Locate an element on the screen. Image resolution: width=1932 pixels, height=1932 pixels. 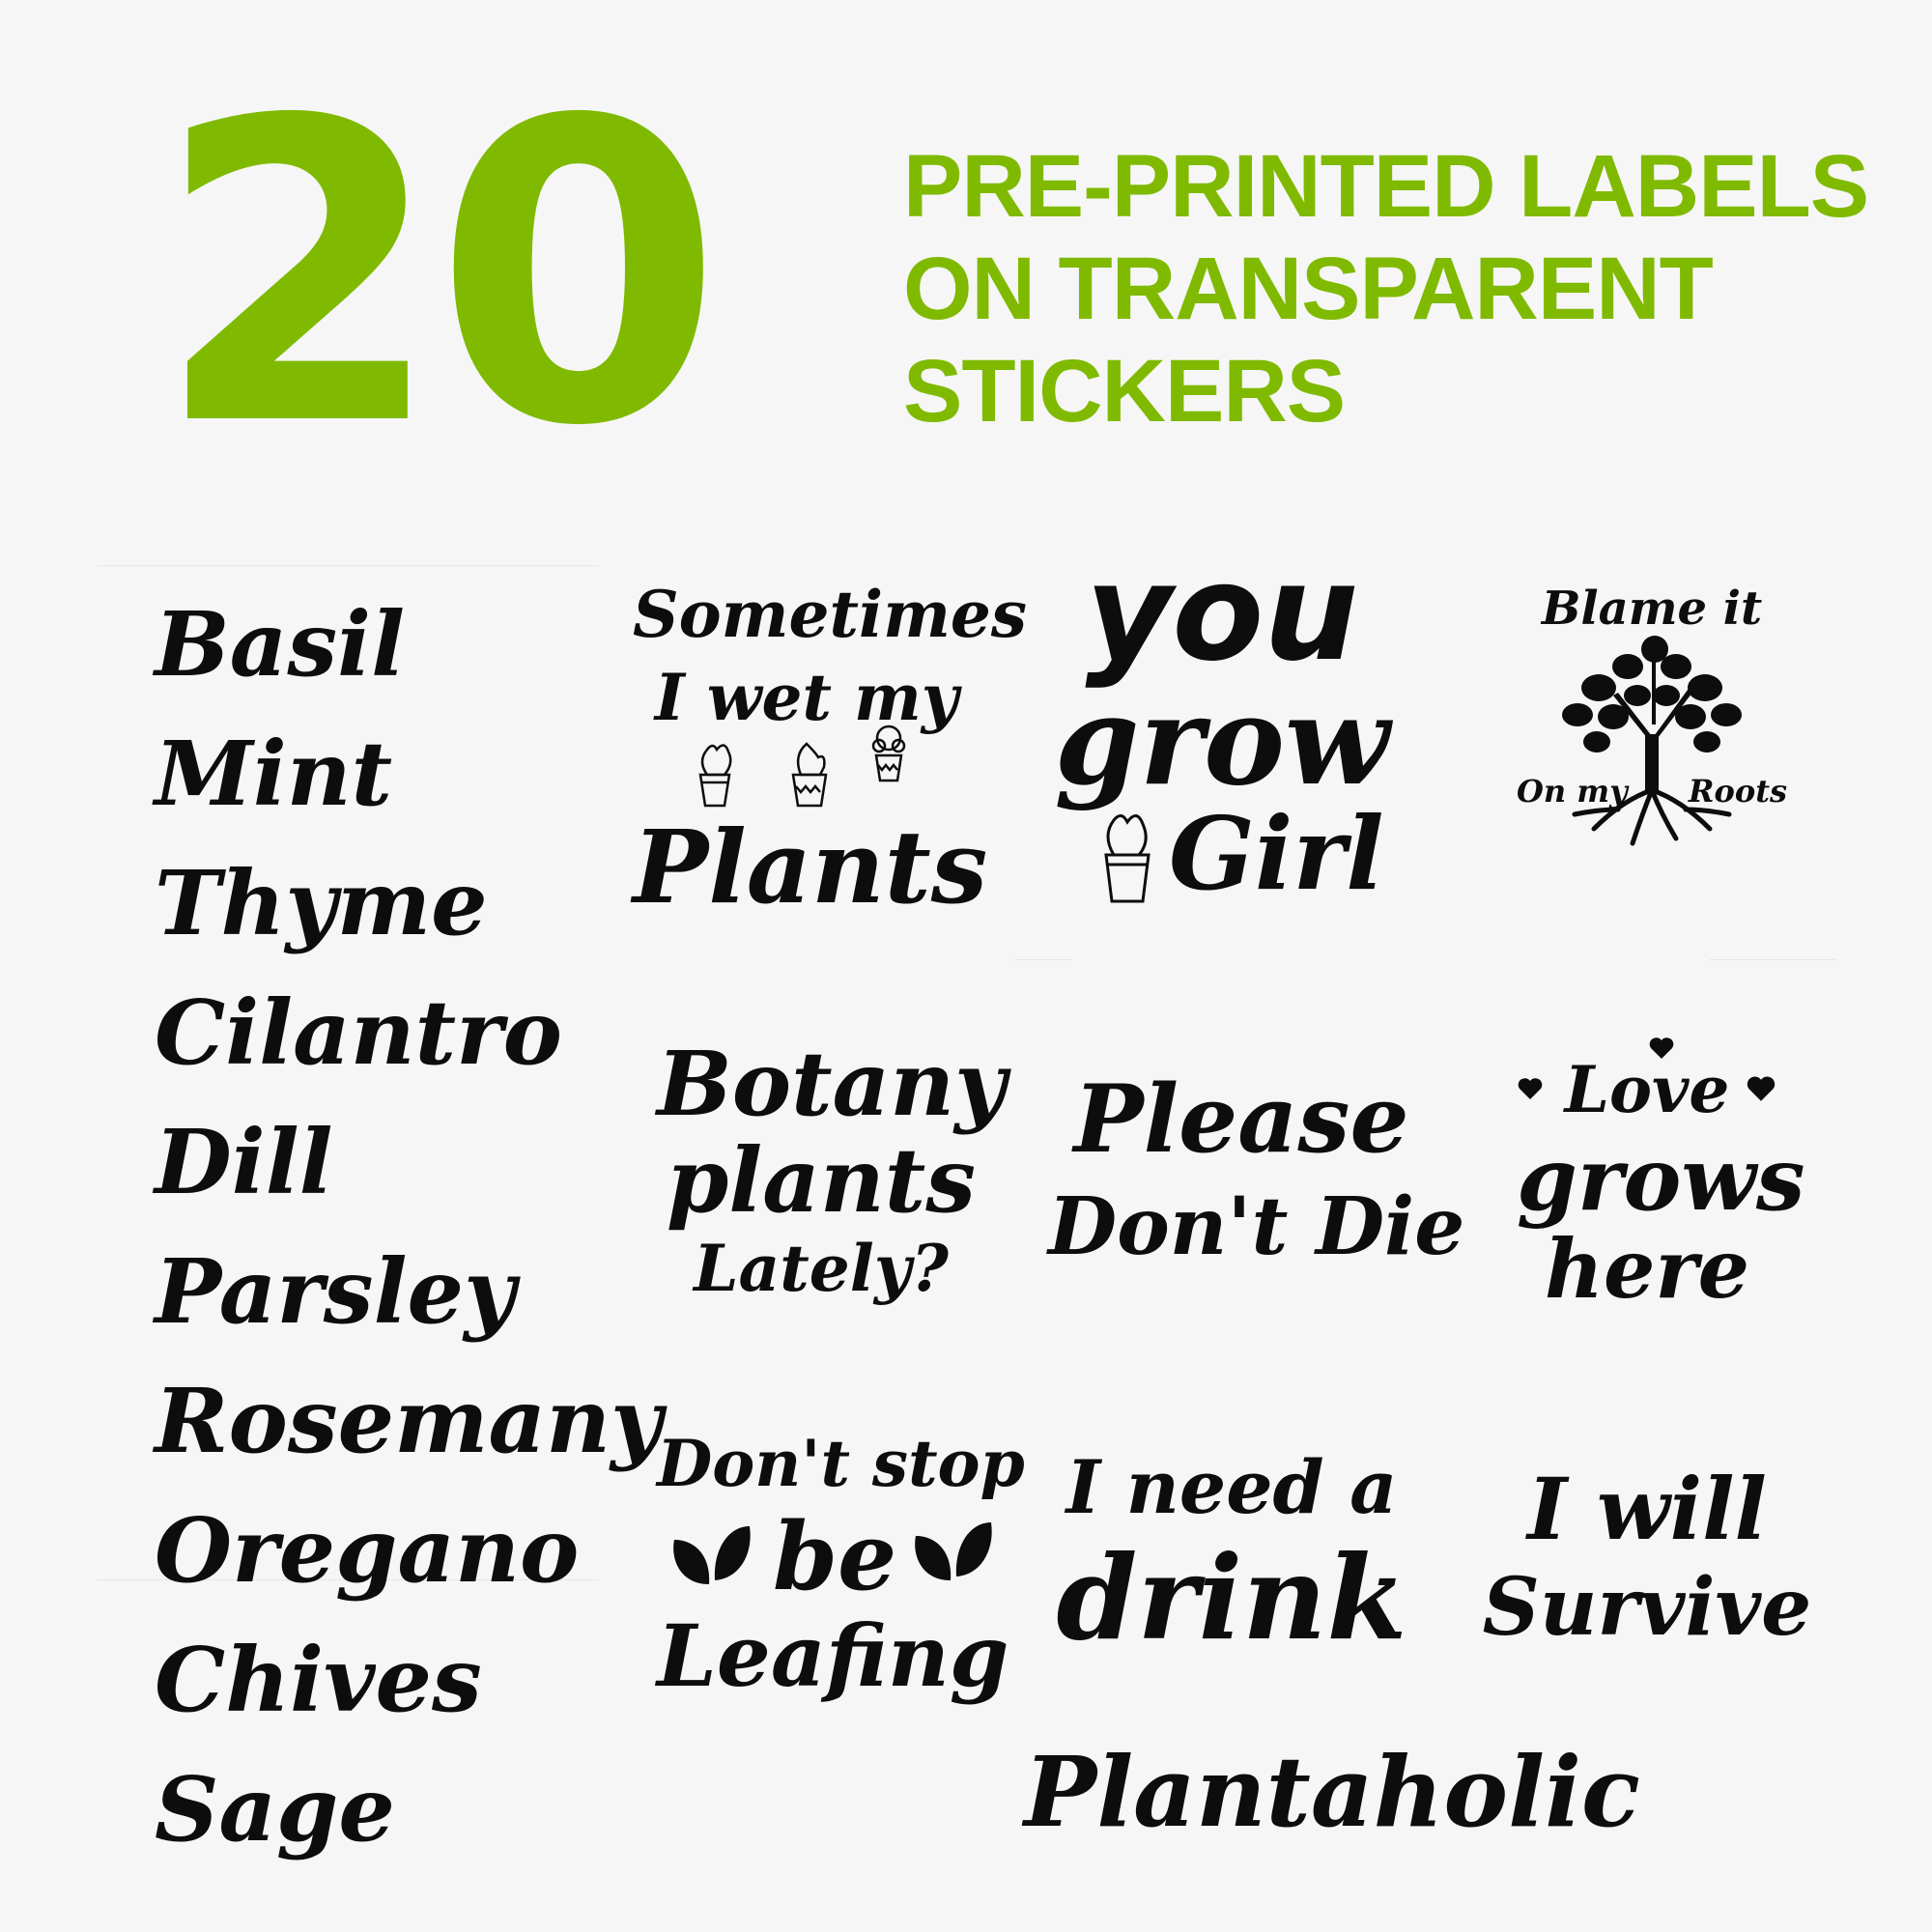
sticker-plantaholic: Plantaholic is located at coordinates (1332, 1792).